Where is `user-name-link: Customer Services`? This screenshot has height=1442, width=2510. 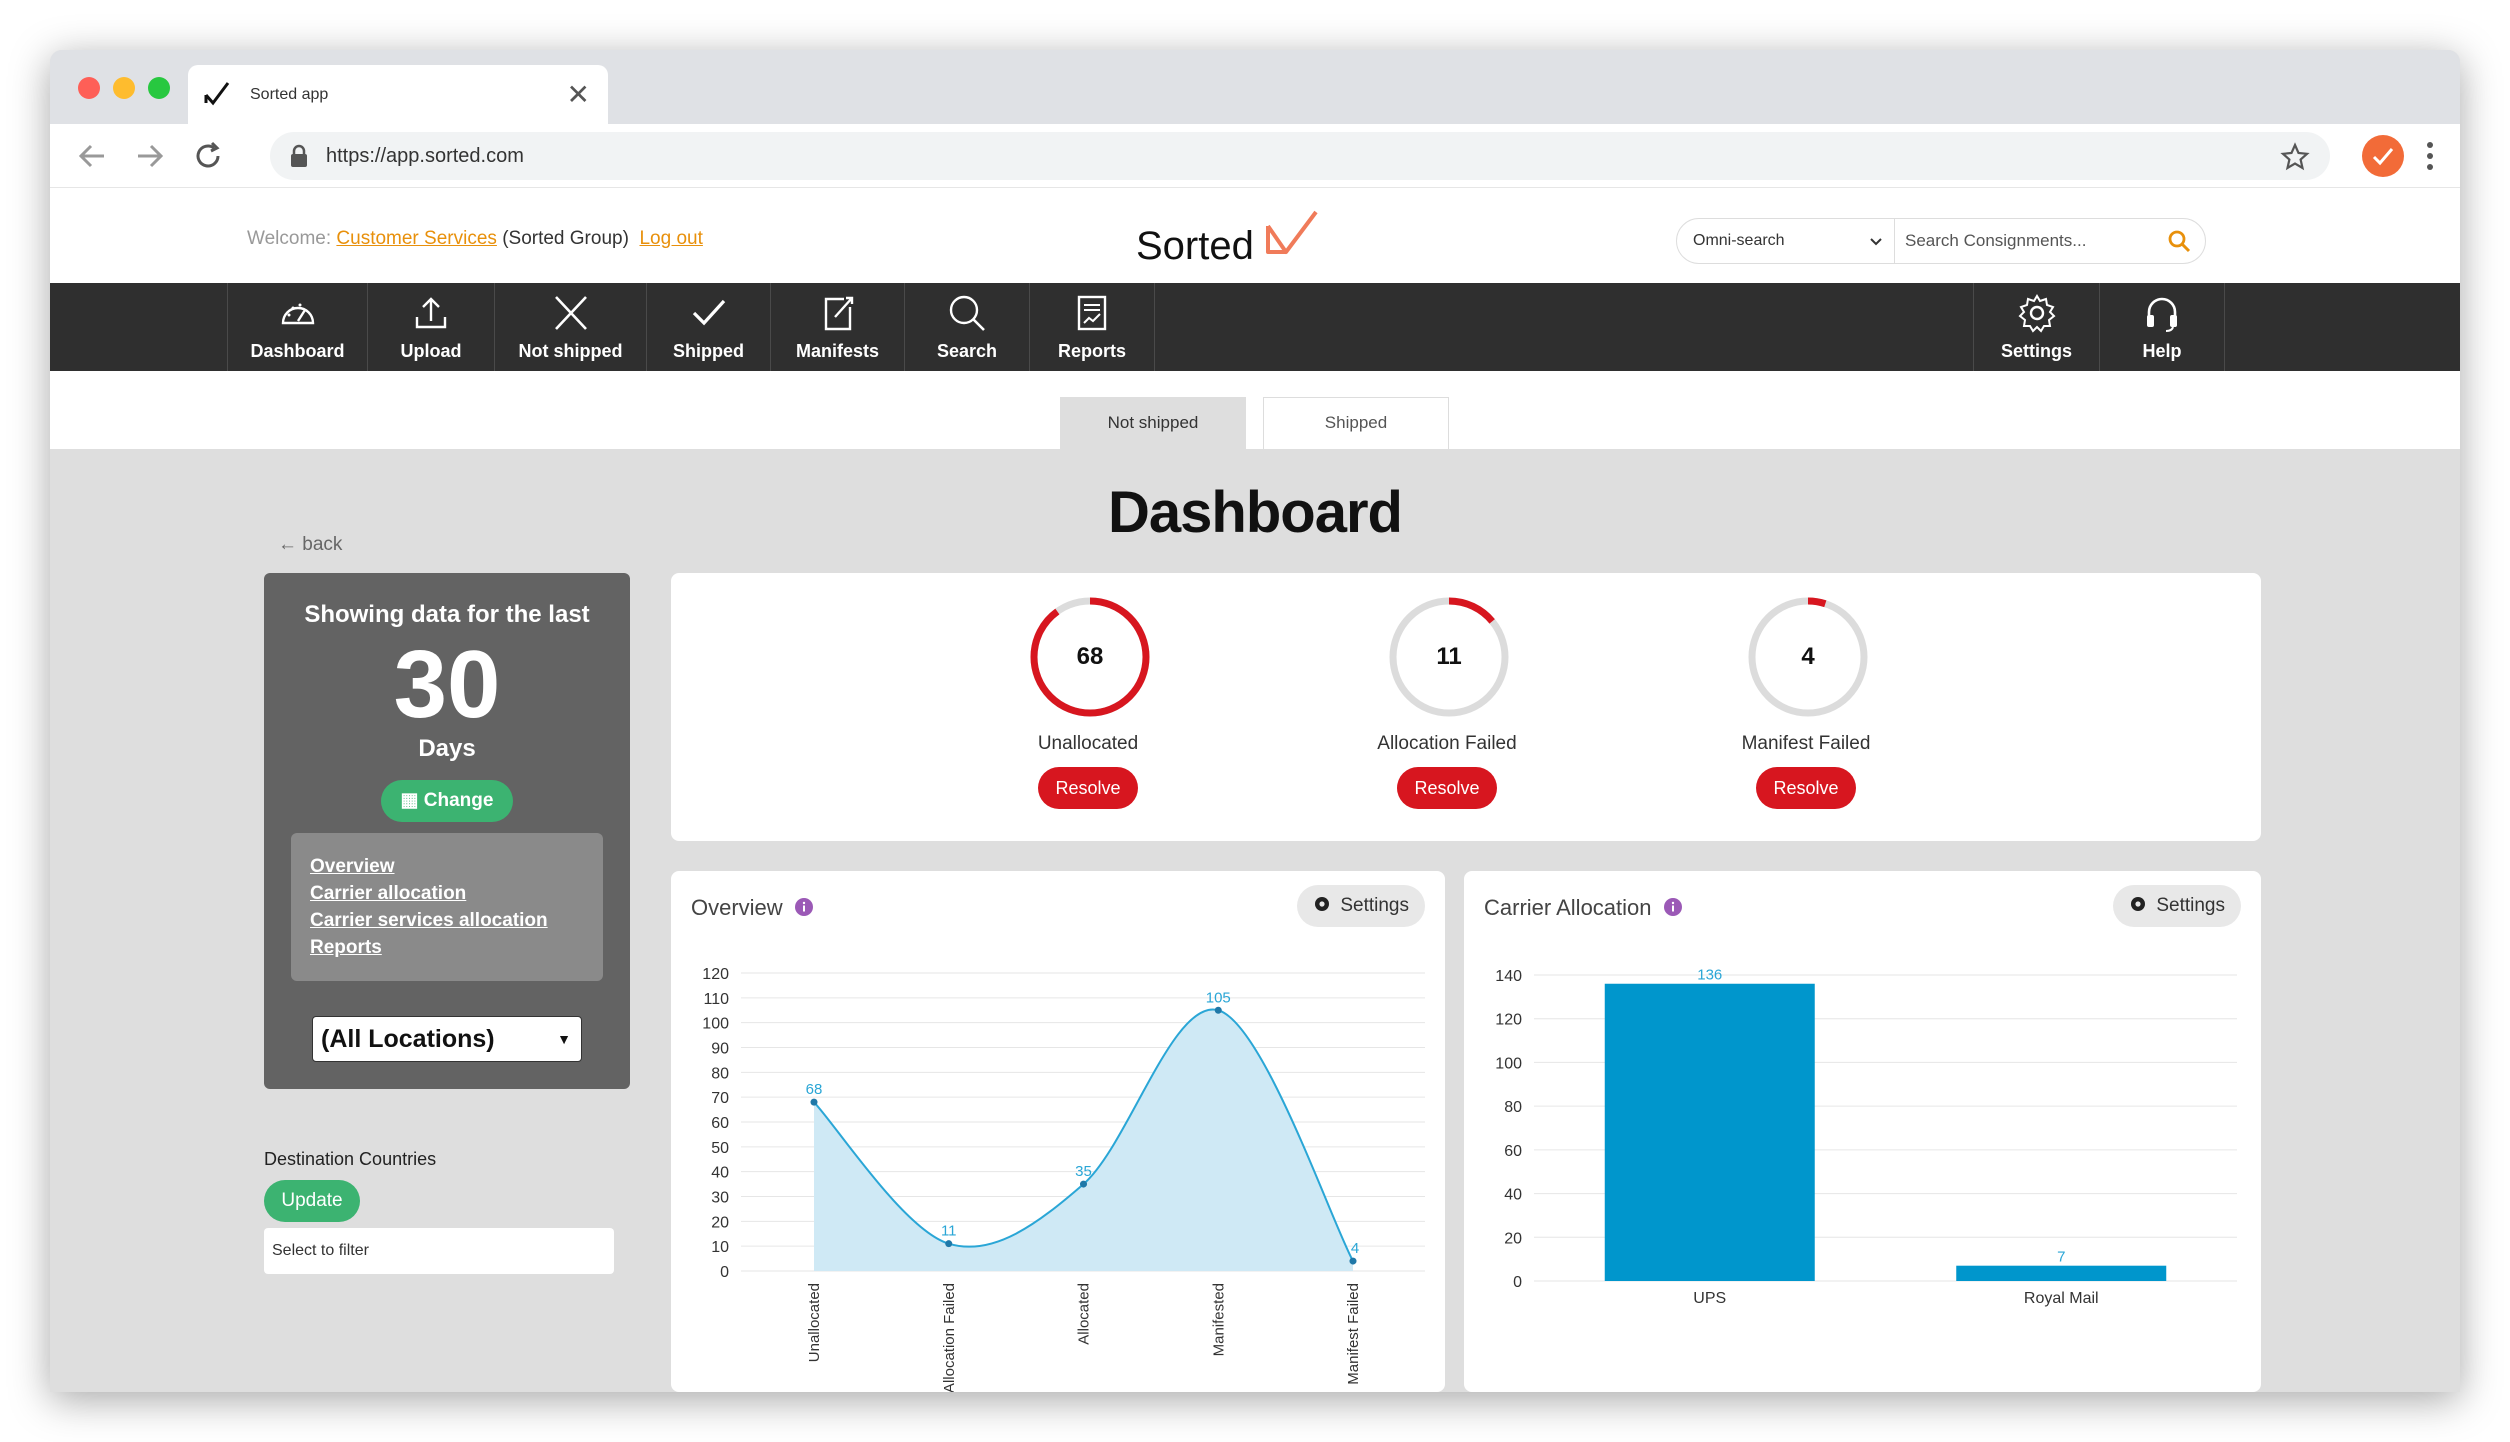
user-name-link: Customer Services is located at coordinates (416, 238).